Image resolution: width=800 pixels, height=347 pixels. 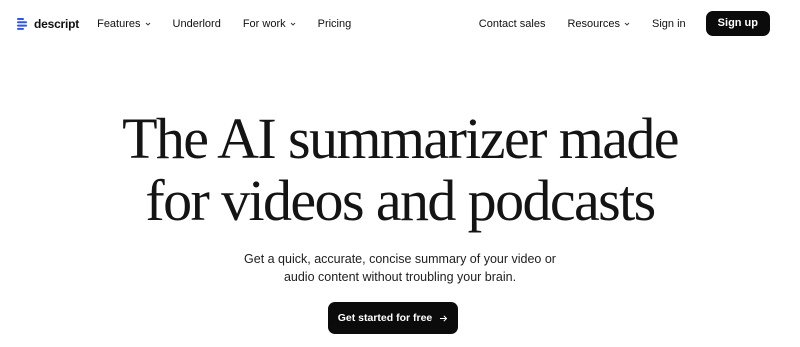 I want to click on nav-item-label: Resources, so click(x=594, y=23).